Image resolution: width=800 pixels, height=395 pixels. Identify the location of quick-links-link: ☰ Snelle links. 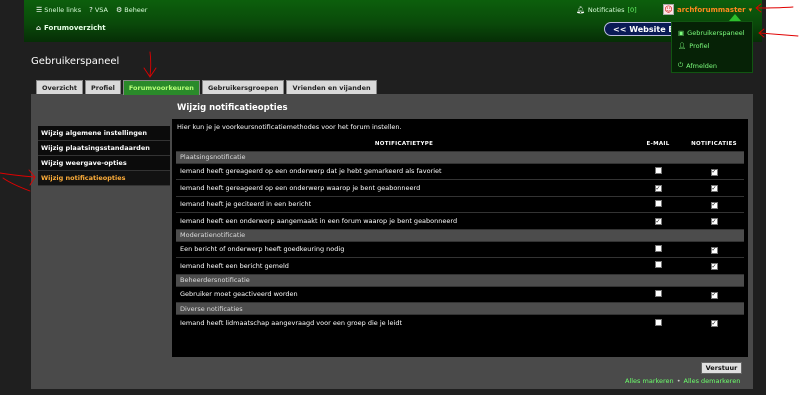
(58, 10).